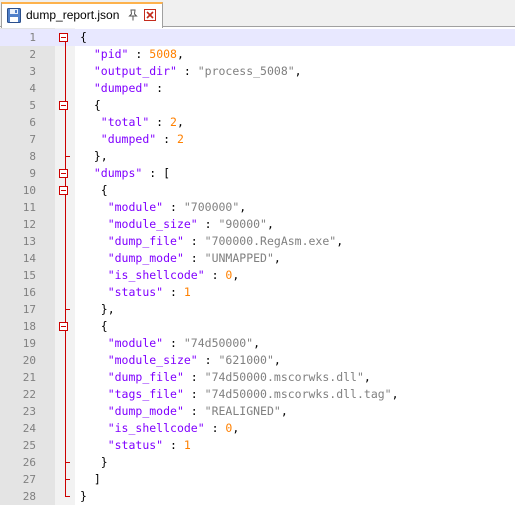 The height and width of the screenshot is (505, 515). I want to click on code-line: 13 "dump_file" : "700000.RegAsm.exe",, so click(257, 241).